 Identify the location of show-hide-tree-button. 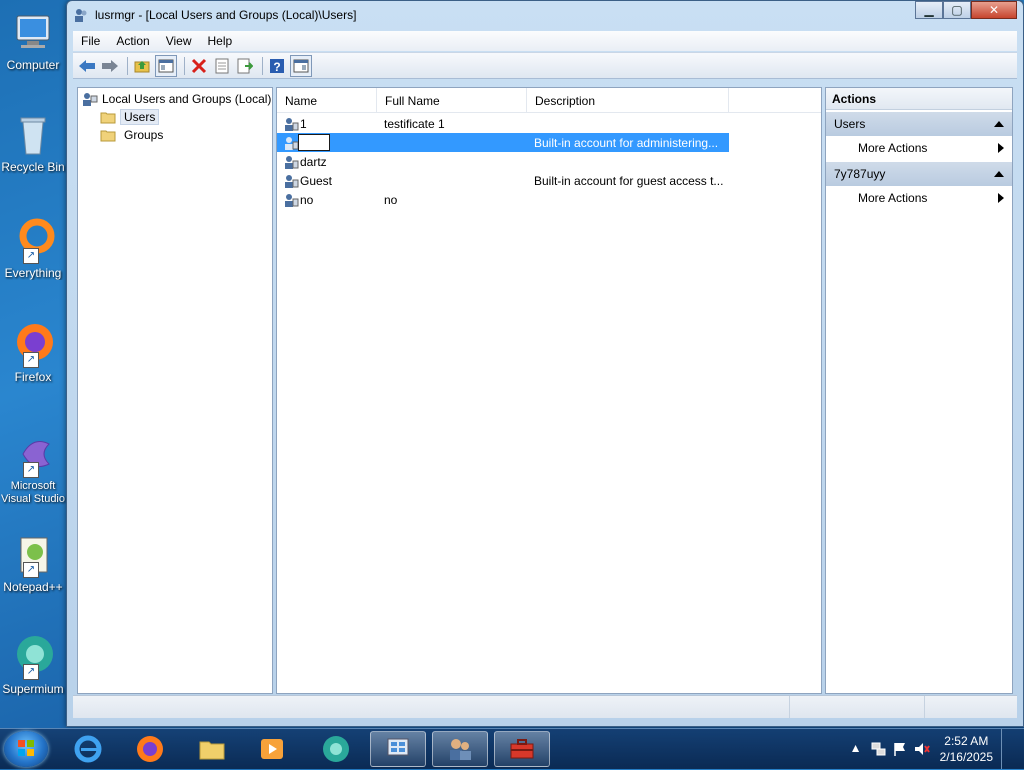
(166, 65).